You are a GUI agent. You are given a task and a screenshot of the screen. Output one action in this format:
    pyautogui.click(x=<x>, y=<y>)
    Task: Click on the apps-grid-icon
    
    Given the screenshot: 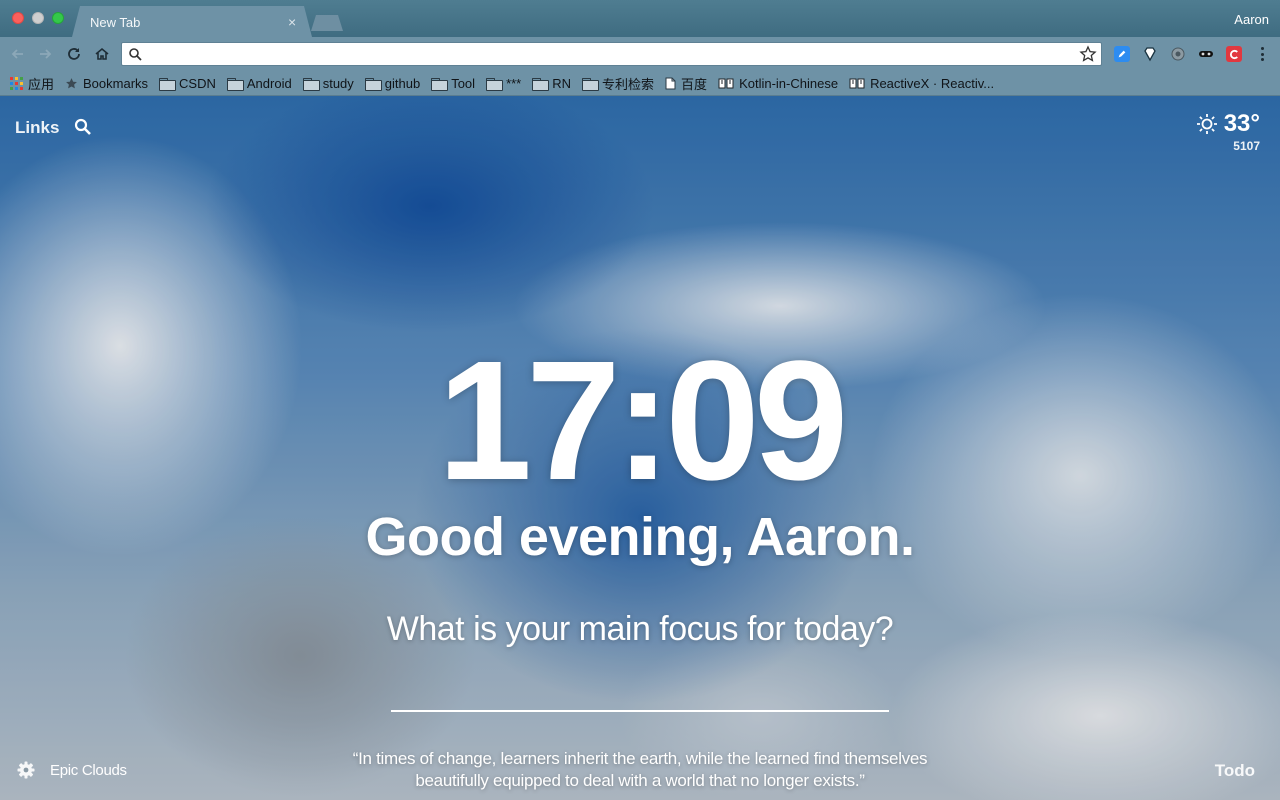 What is the action you would take?
    pyautogui.click(x=16, y=83)
    